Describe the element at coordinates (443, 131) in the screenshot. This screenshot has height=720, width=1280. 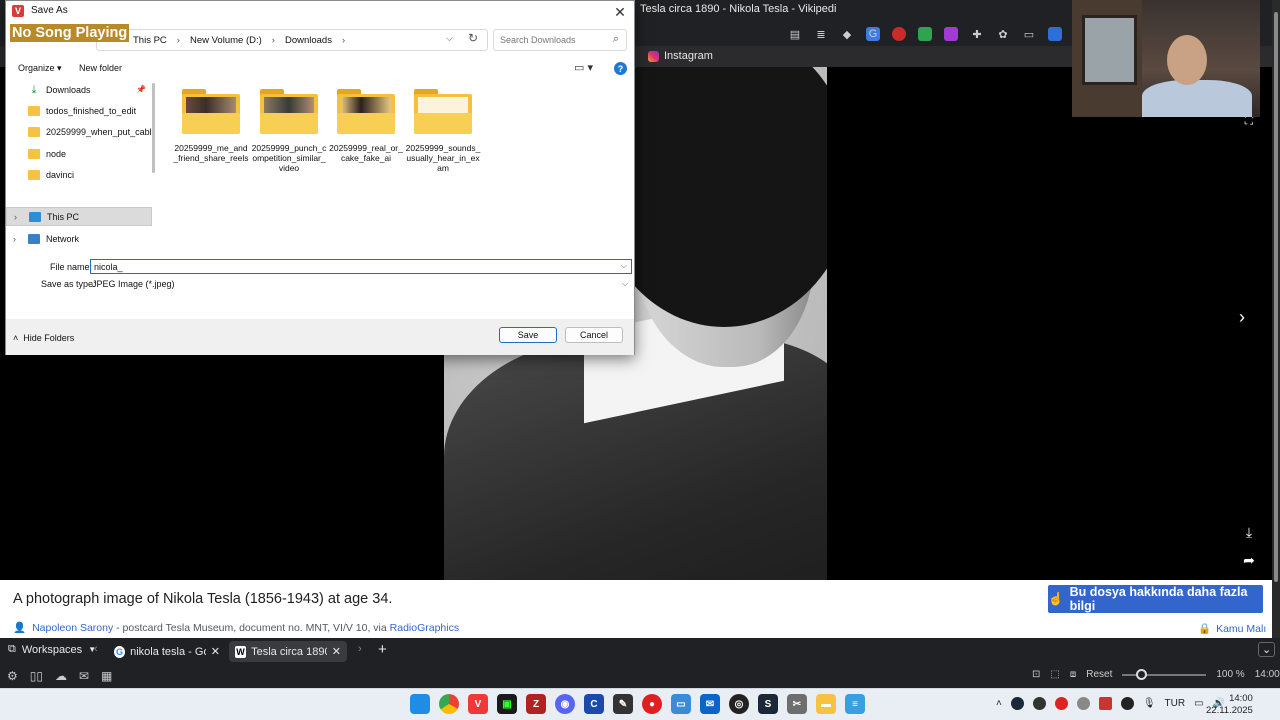
I see `folder-item: 20259999_sounds_usually_hear_in_exam` at that location.